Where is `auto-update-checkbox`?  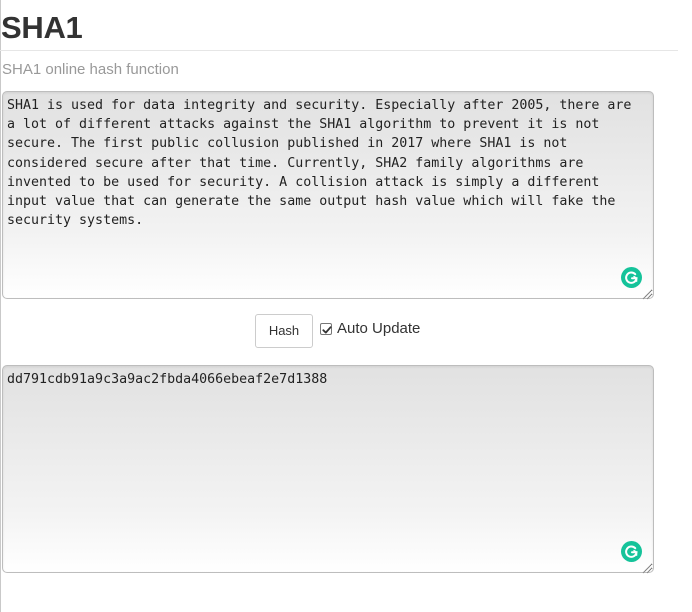 auto-update-checkbox is located at coordinates (326, 328).